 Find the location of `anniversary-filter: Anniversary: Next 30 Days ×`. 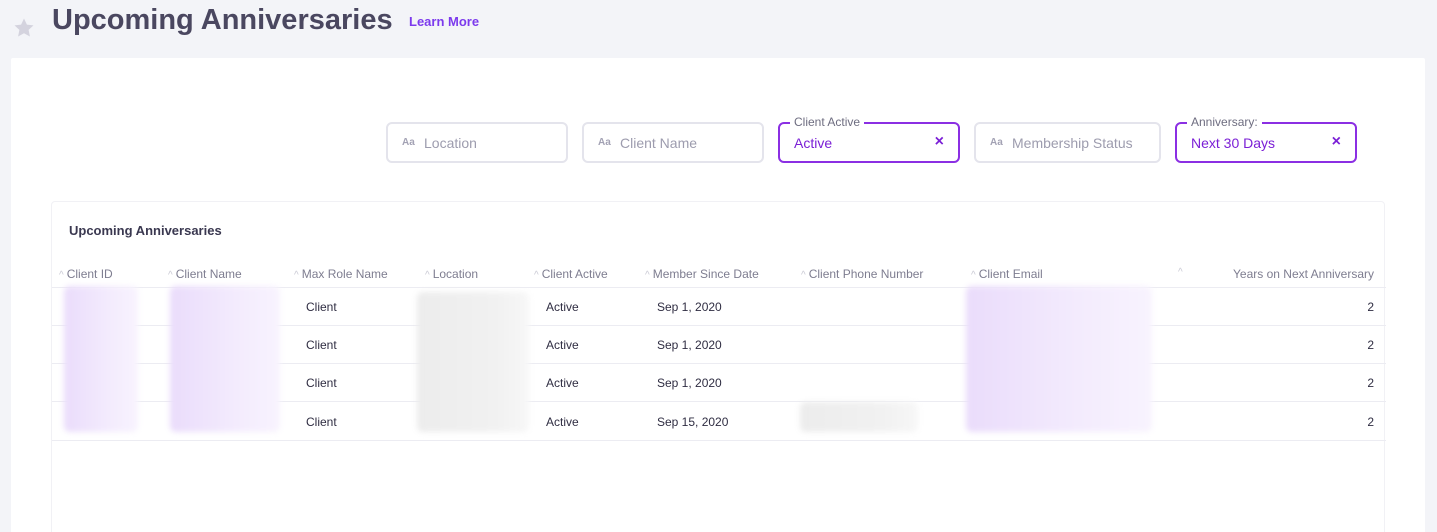

anniversary-filter: Anniversary: Next 30 Days × is located at coordinates (1266, 139).